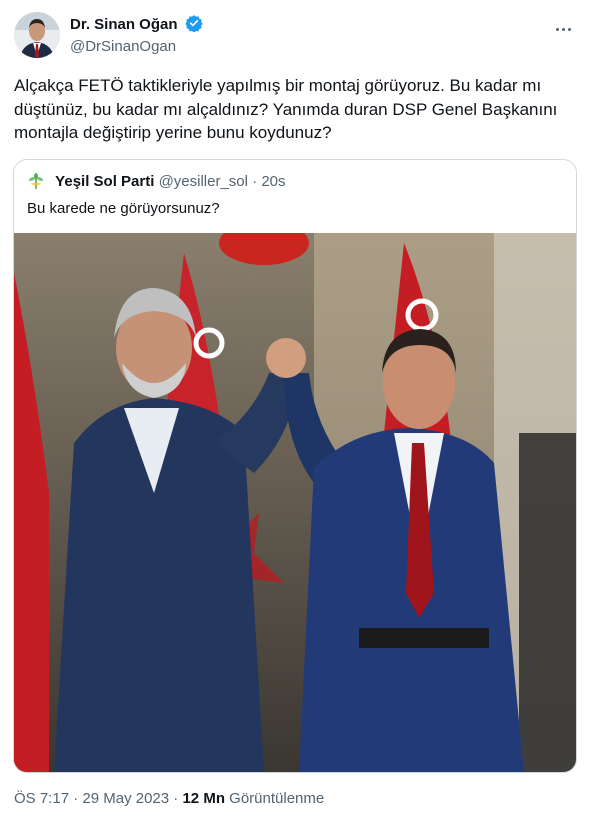 This screenshot has width=592, height=824. I want to click on author-handle: @DrSinanOgan, so click(136, 47).